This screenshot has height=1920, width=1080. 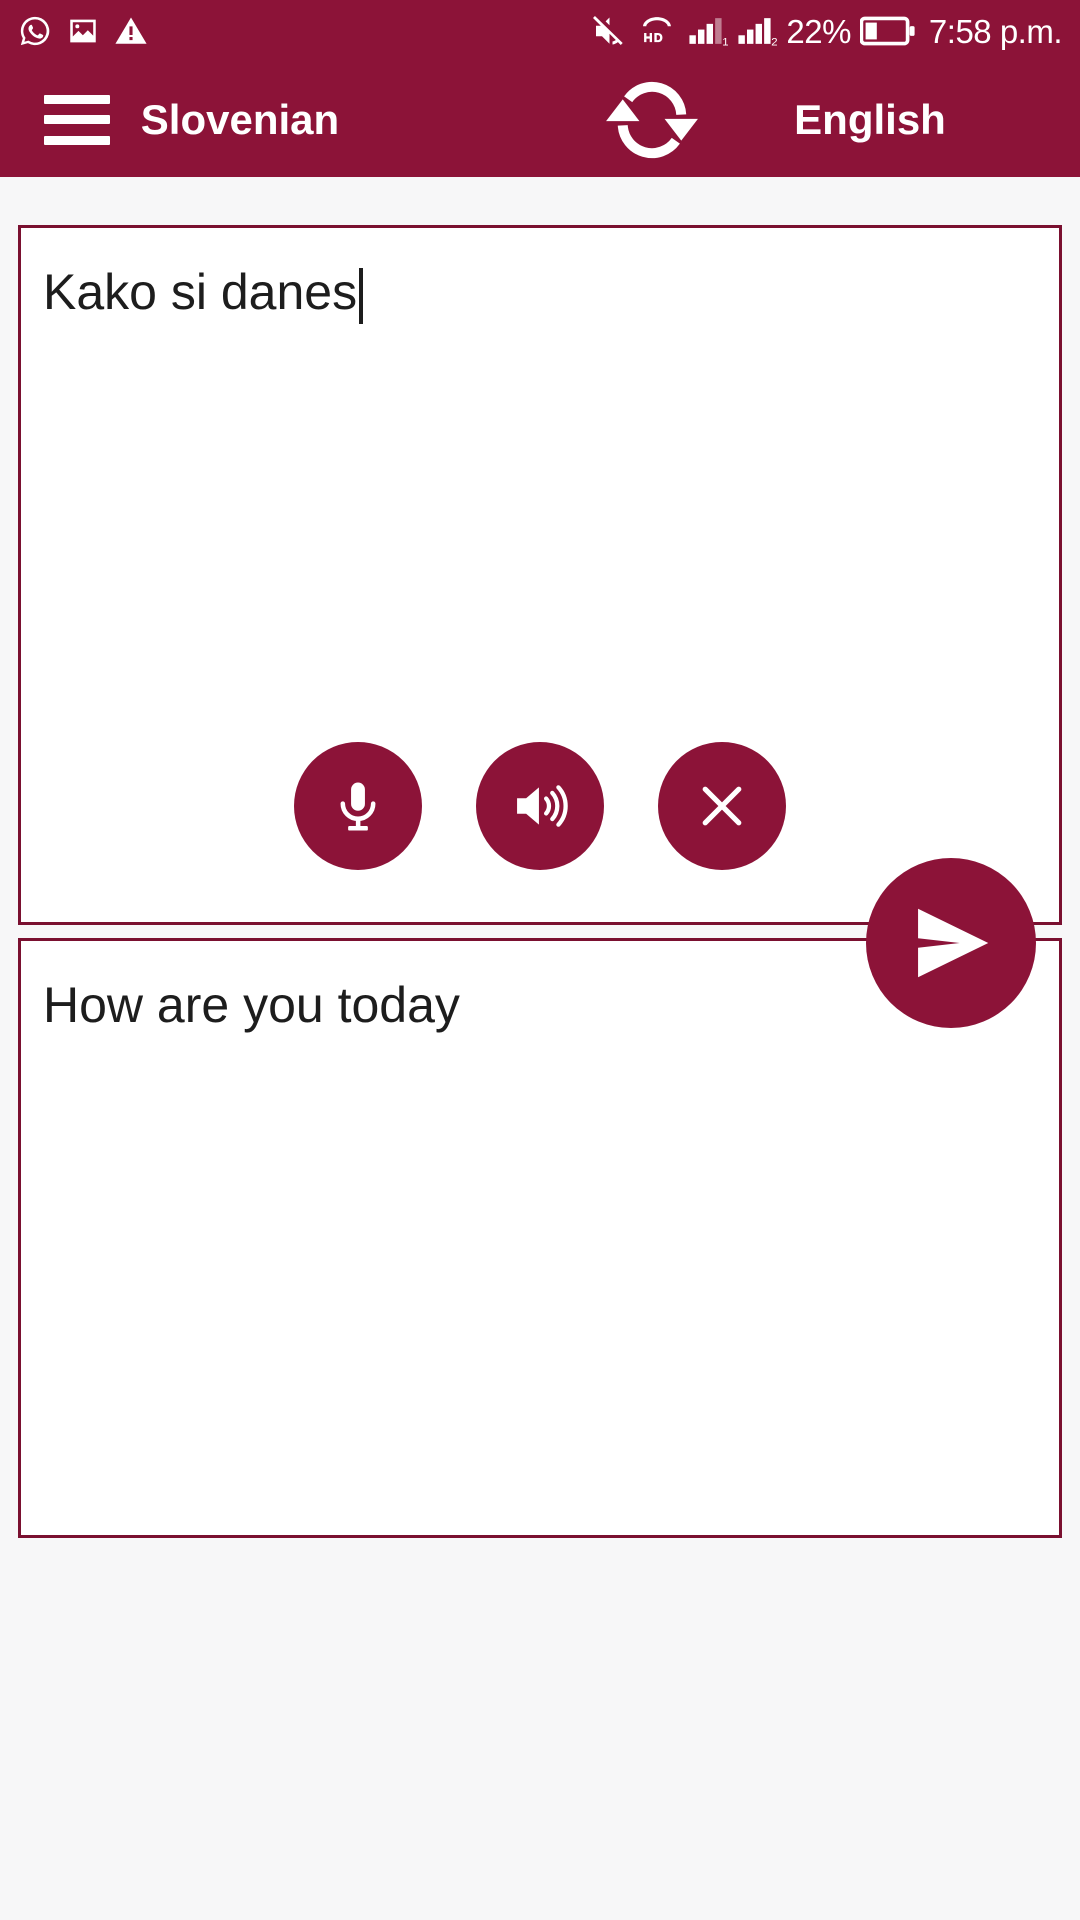 What do you see at coordinates (709, 33) in the screenshot?
I see `signal-1-icon: 1` at bounding box center [709, 33].